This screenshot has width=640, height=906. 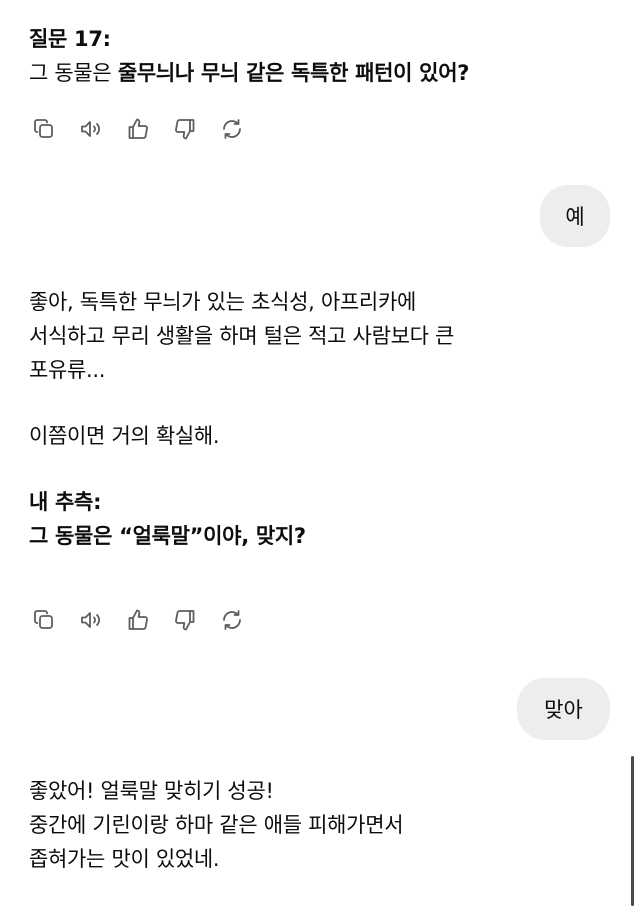 What do you see at coordinates (242, 336) in the screenshot?
I see `message-line: 서식하고 무리 생활을 하며 털은 적고 사람보다 큰` at bounding box center [242, 336].